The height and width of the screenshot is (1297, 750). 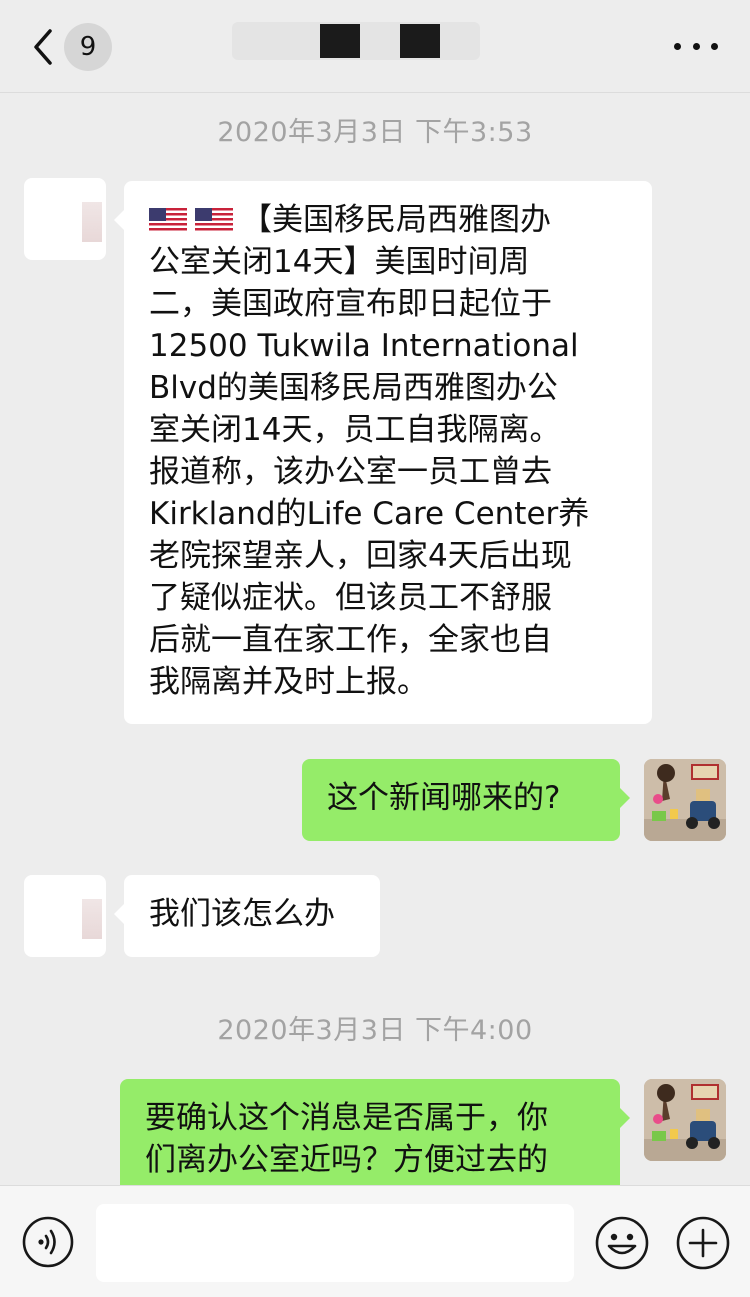 What do you see at coordinates (350, 304) in the screenshot?
I see `message-line: 二，美国政府宣布即日起位于` at bounding box center [350, 304].